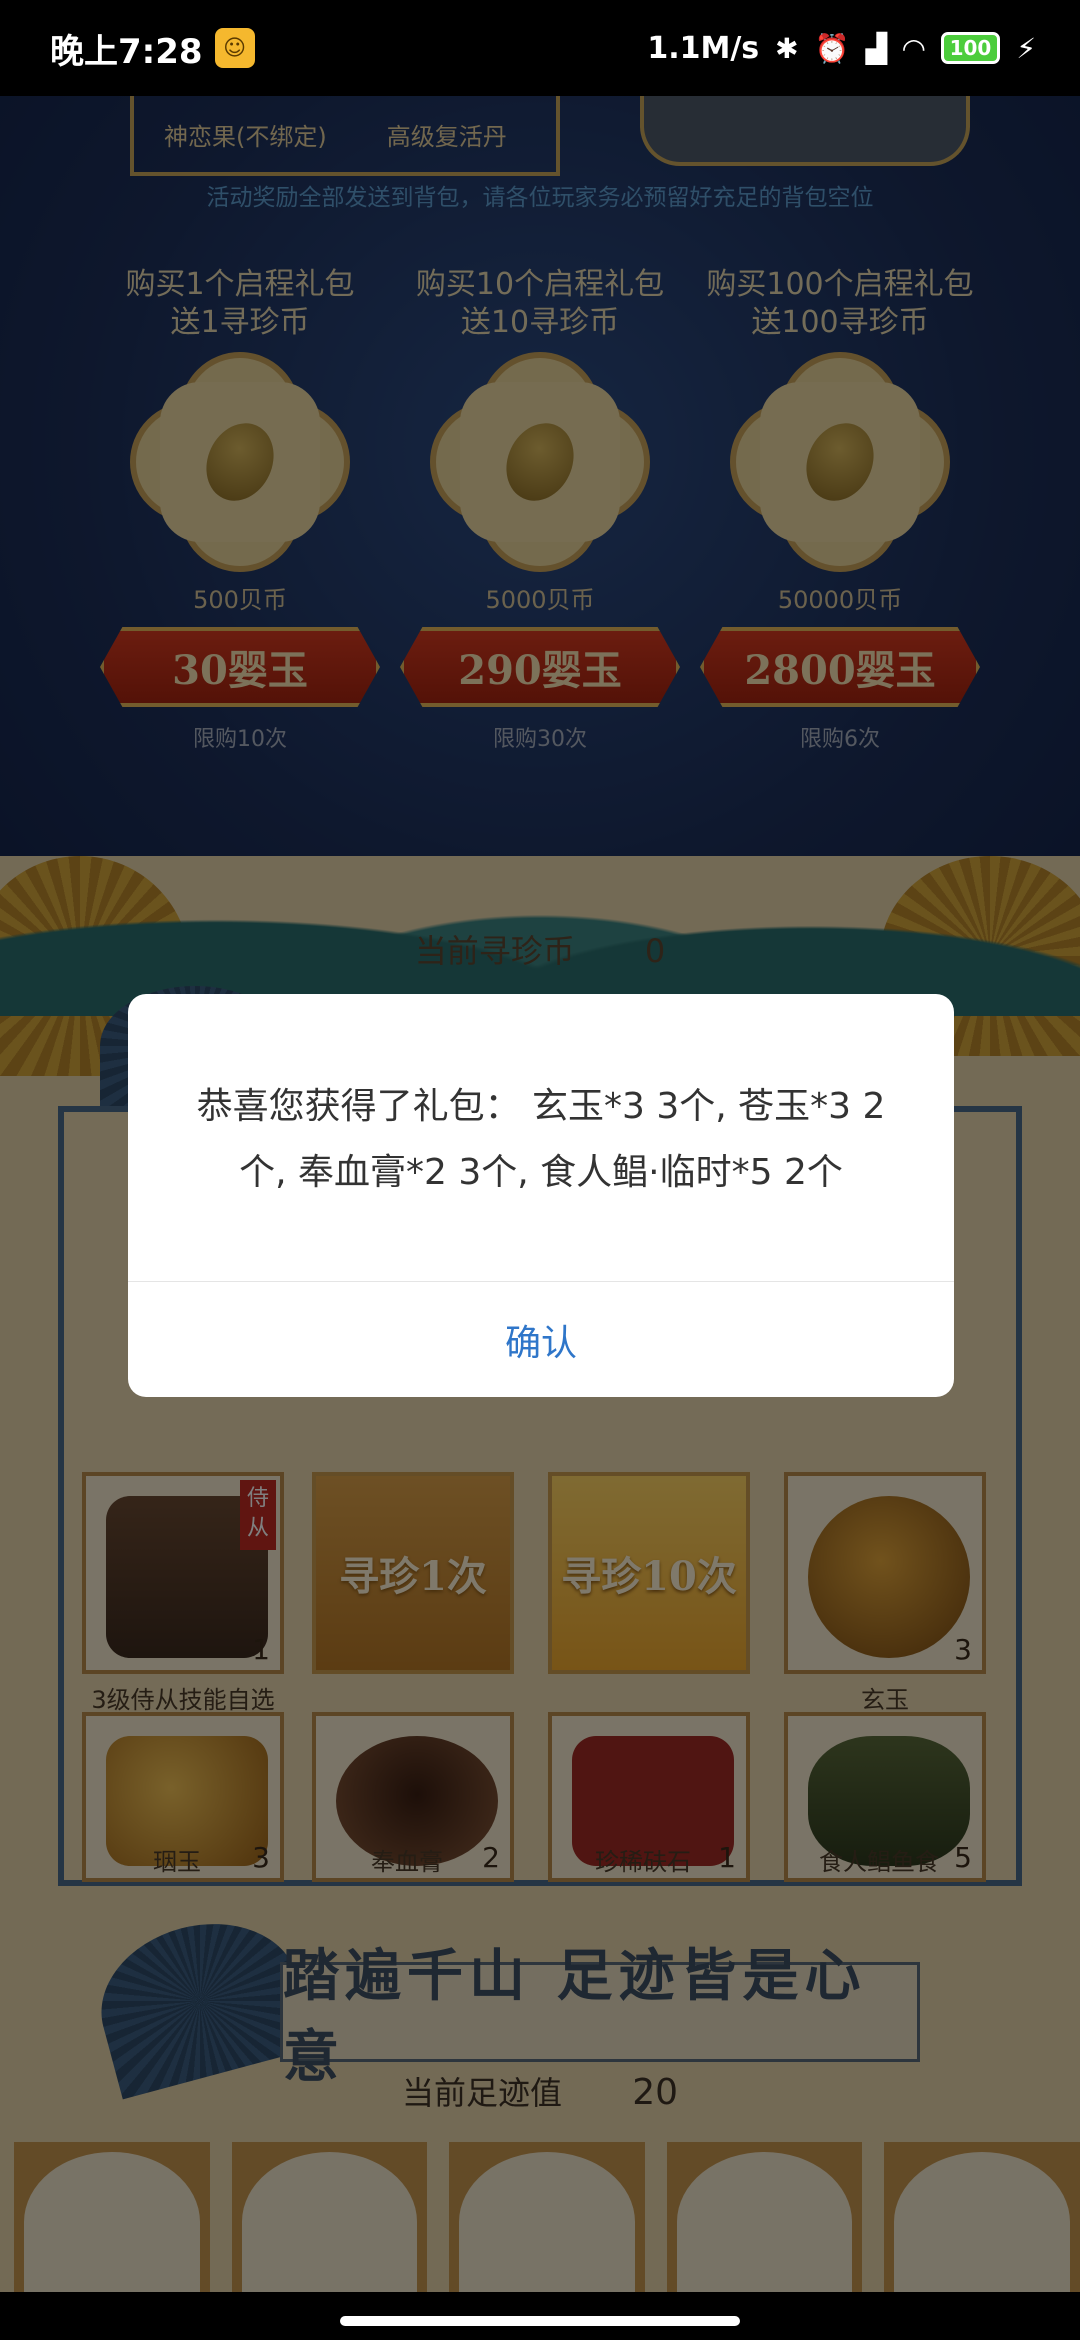  What do you see at coordinates (540, 2321) in the screenshot?
I see `home-indicator` at bounding box center [540, 2321].